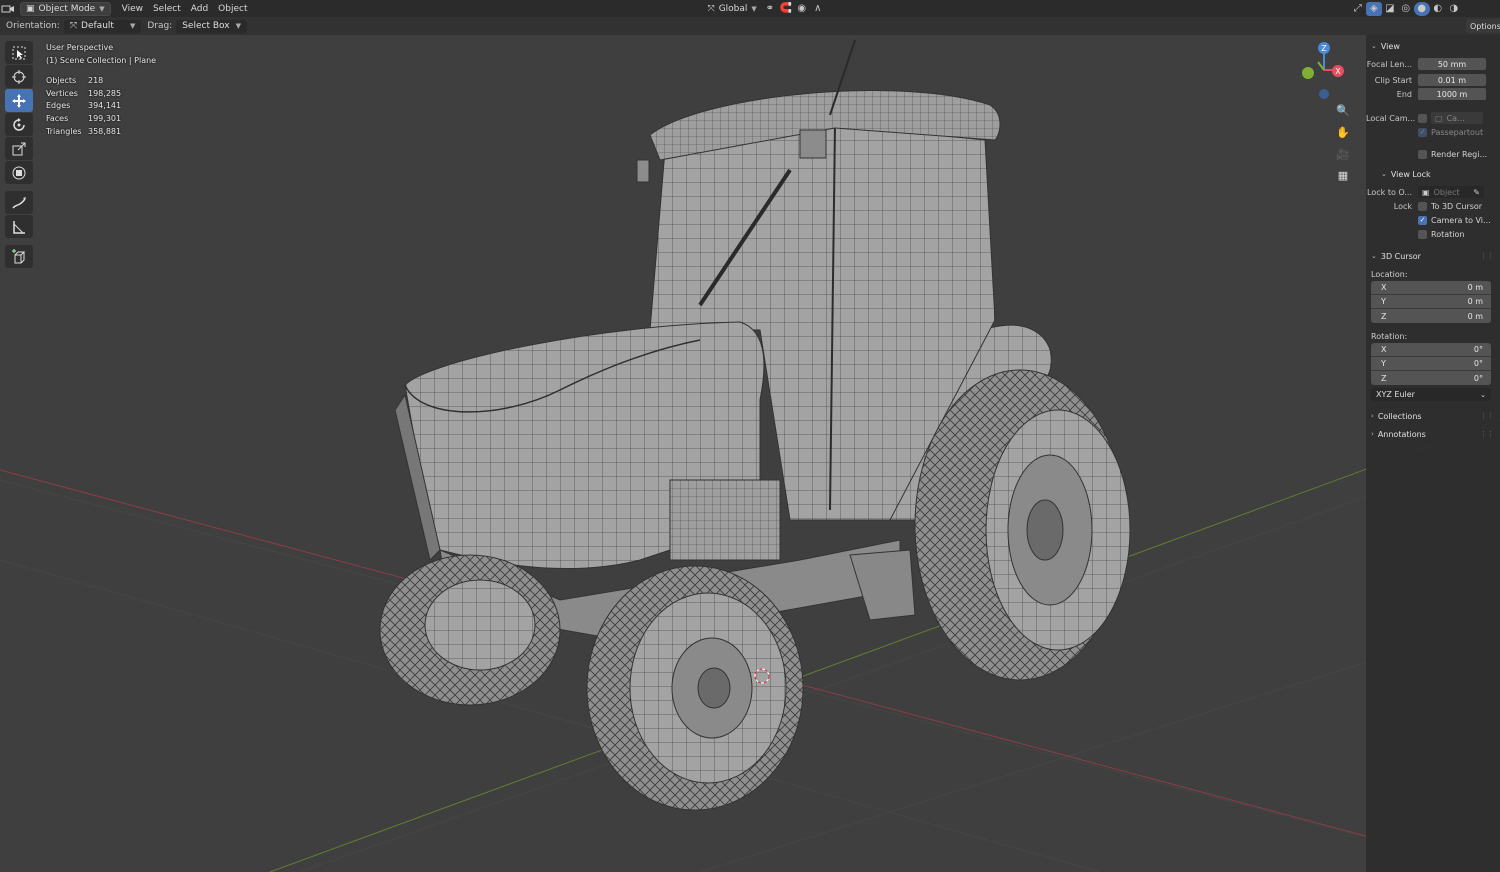 The image size is (1500, 872). What do you see at coordinates (1431, 316) in the screenshot?
I see `cursor-location-z: Z0 m` at bounding box center [1431, 316].